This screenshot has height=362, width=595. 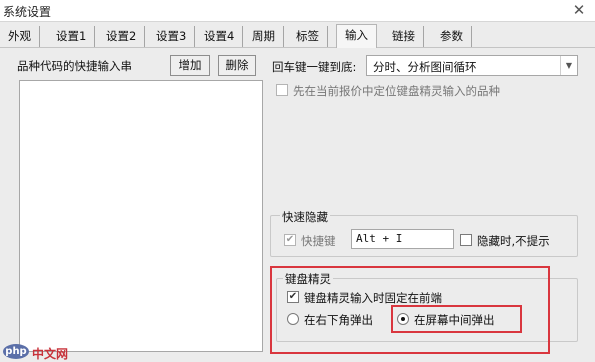 I want to click on close-icon: ✕, so click(x=579, y=10).